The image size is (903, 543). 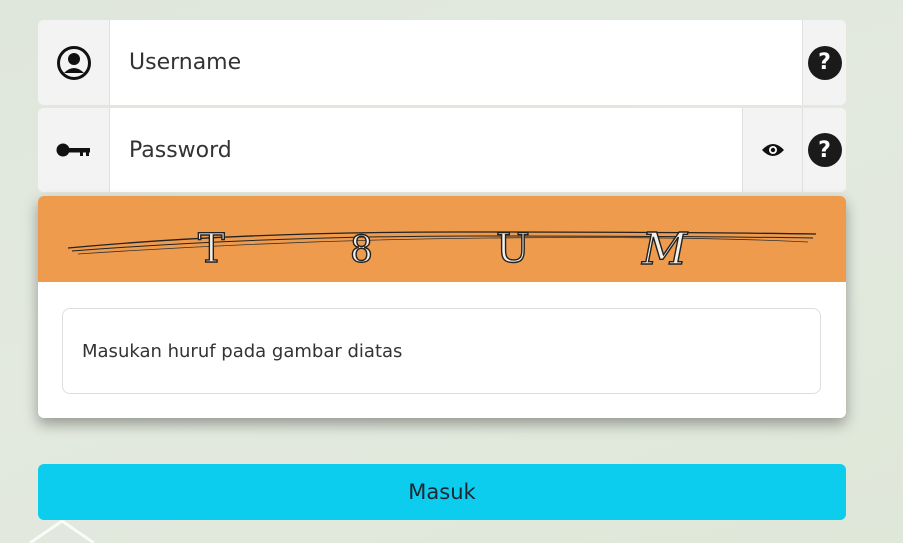 I want to click on password-toggle-button, so click(x=772, y=150).